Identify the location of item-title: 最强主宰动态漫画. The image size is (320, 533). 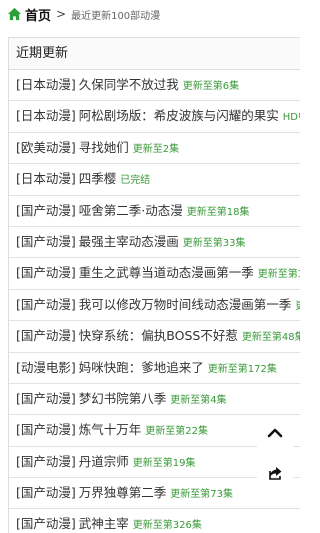
(129, 241).